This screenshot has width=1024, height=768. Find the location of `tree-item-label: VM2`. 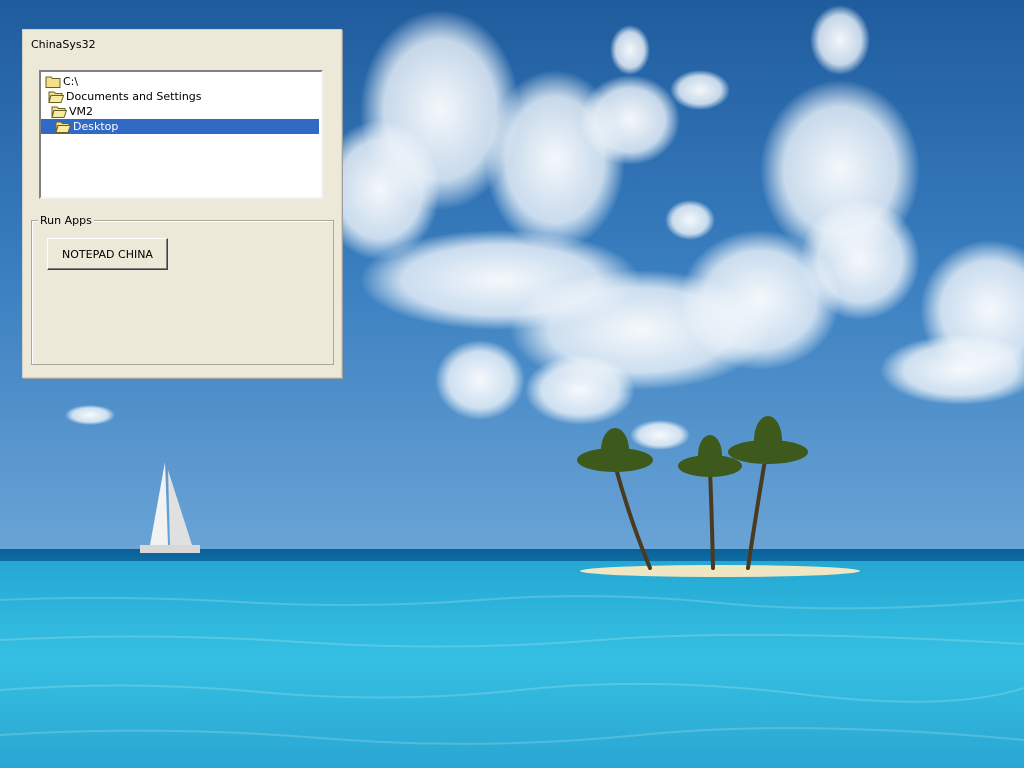

tree-item-label: VM2 is located at coordinates (81, 111).